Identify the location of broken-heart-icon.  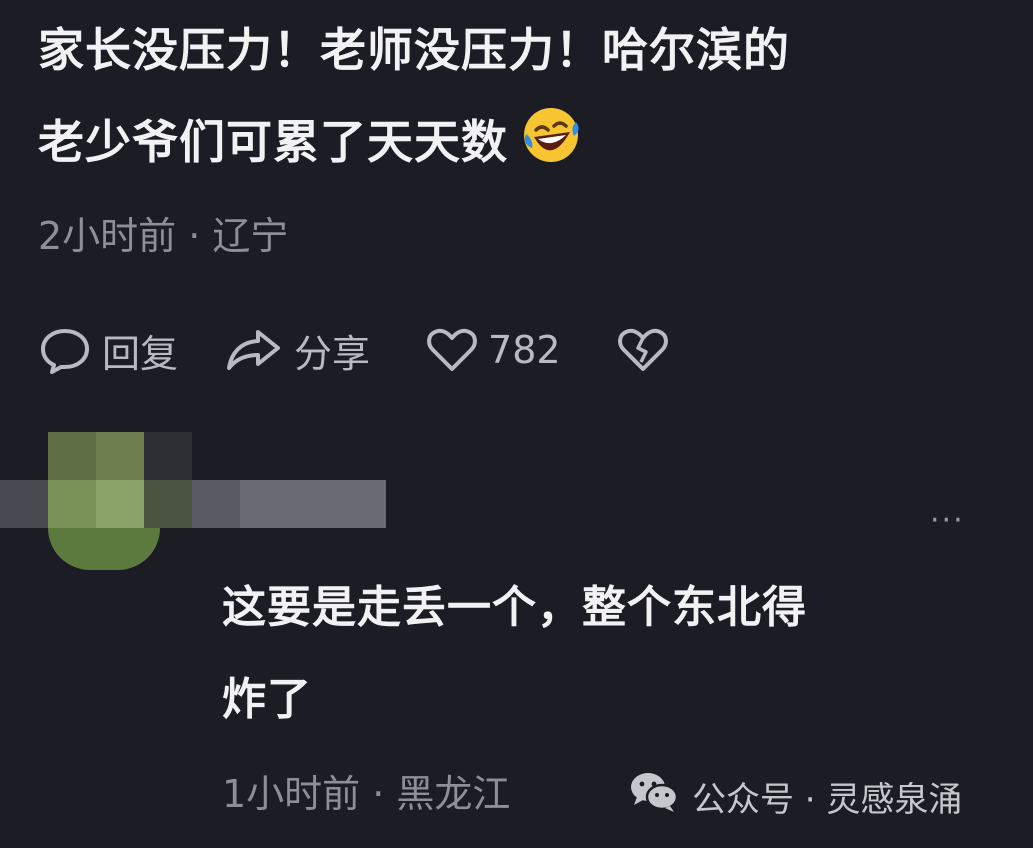
(643, 350).